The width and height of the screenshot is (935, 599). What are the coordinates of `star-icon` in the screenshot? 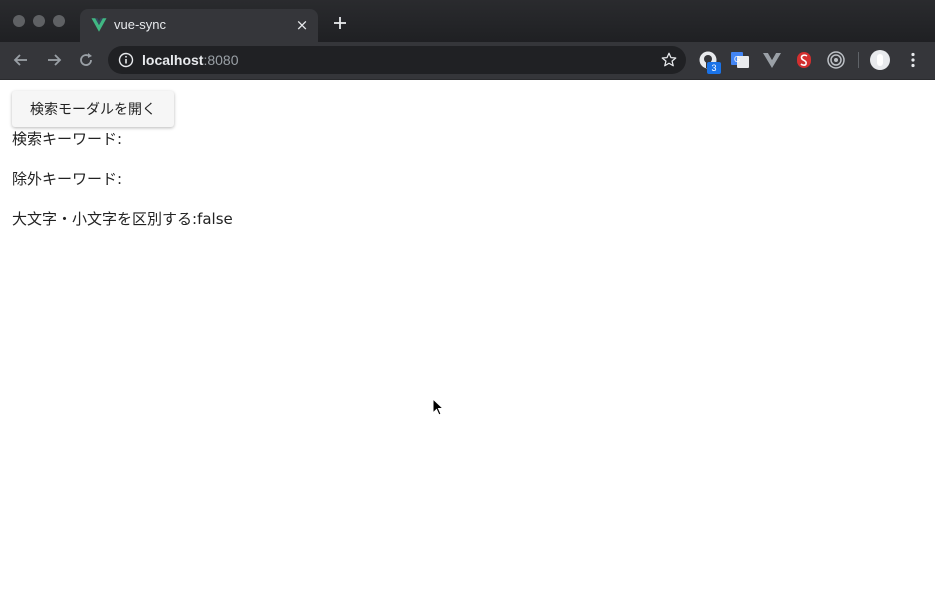 It's located at (669, 60).